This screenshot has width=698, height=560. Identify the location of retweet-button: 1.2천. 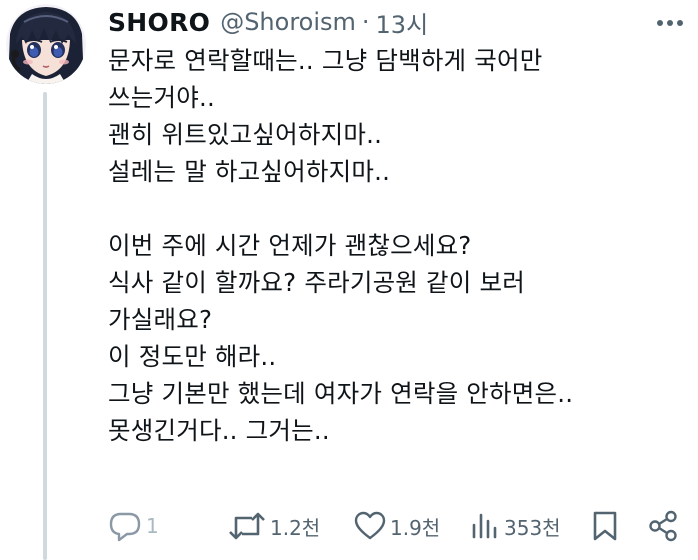
(274, 526).